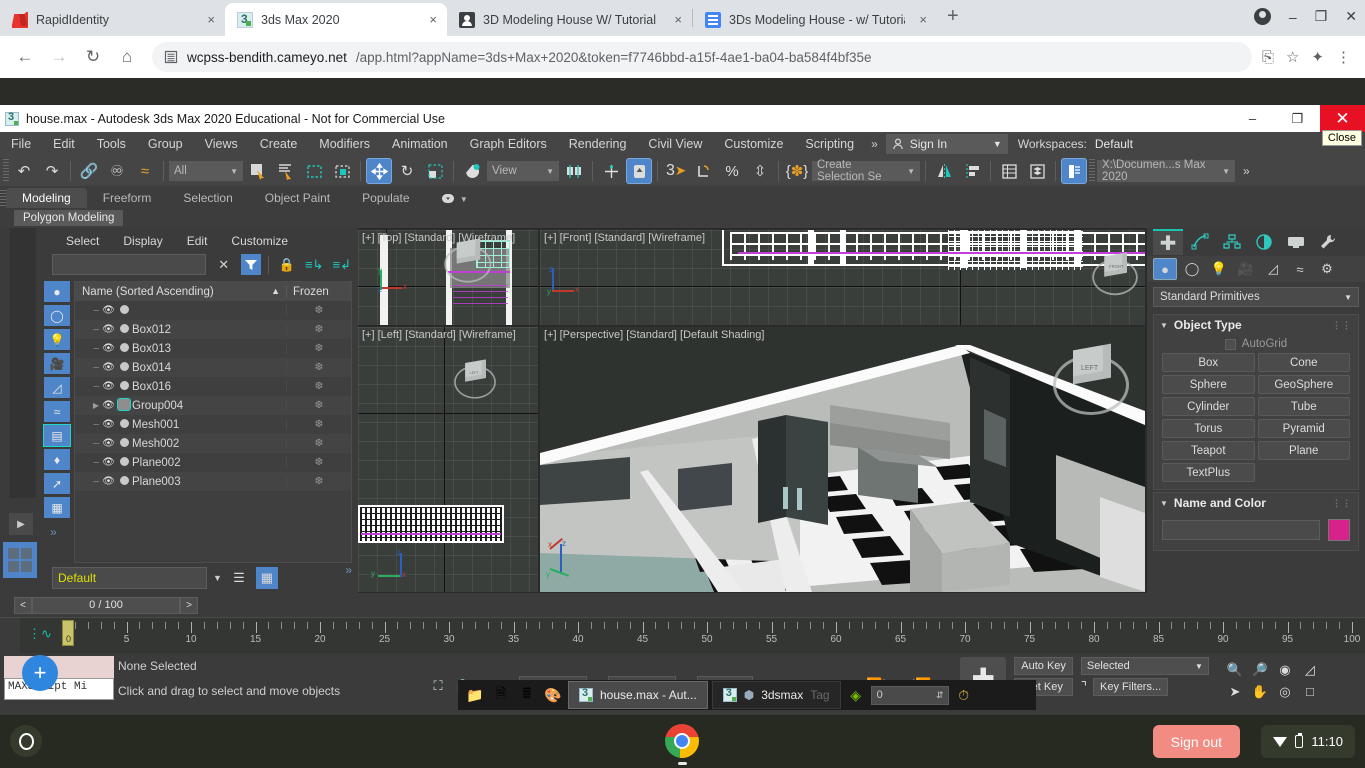  What do you see at coordinates (1235, 669) in the screenshot?
I see `zoom-icon: 🔍` at bounding box center [1235, 669].